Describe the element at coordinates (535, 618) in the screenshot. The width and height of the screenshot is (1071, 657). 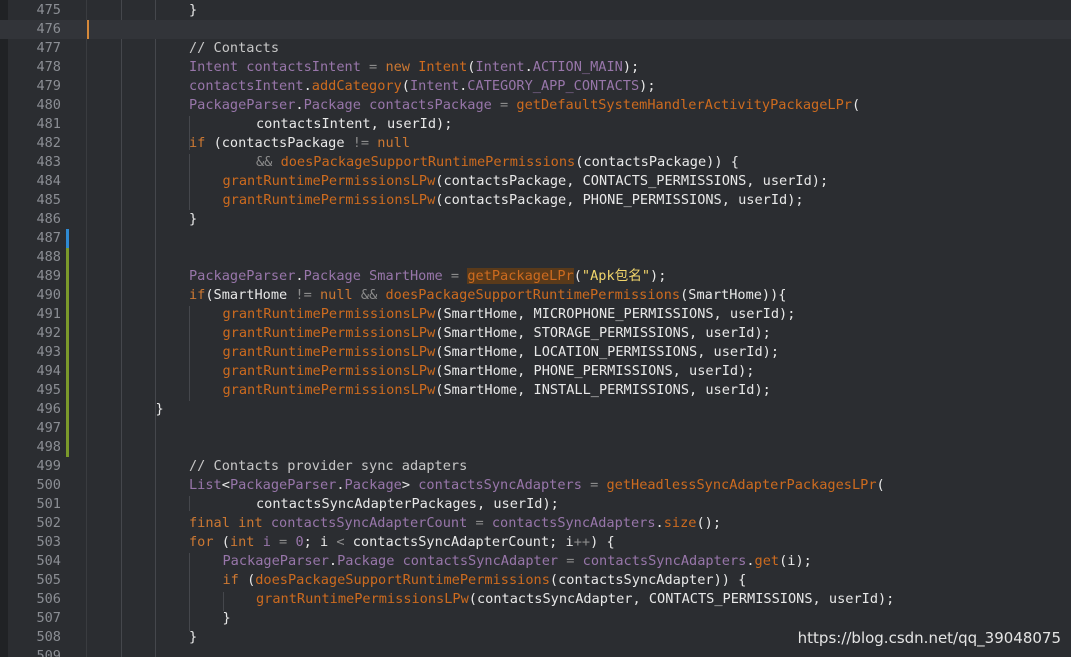
I see `code-line: 507}` at that location.